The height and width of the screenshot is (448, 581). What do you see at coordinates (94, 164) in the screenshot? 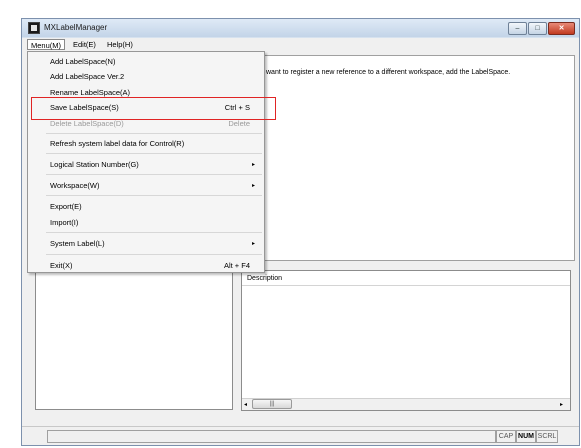
I see `menu-item-logical-station-number: Logical Station Number(G)` at bounding box center [94, 164].